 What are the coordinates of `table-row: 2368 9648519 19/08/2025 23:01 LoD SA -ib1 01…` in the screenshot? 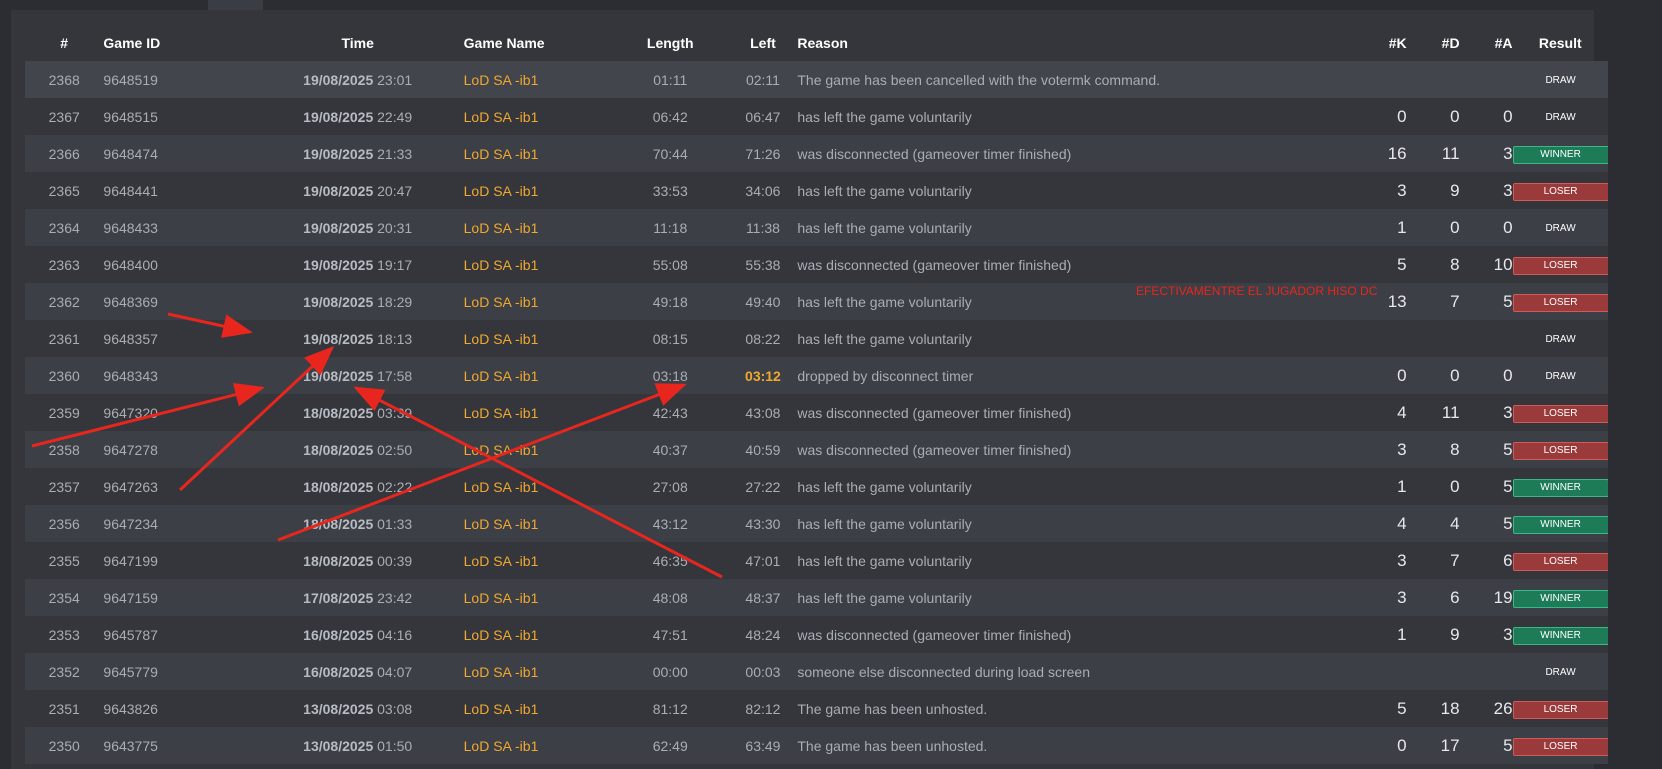 It's located at (816, 79).